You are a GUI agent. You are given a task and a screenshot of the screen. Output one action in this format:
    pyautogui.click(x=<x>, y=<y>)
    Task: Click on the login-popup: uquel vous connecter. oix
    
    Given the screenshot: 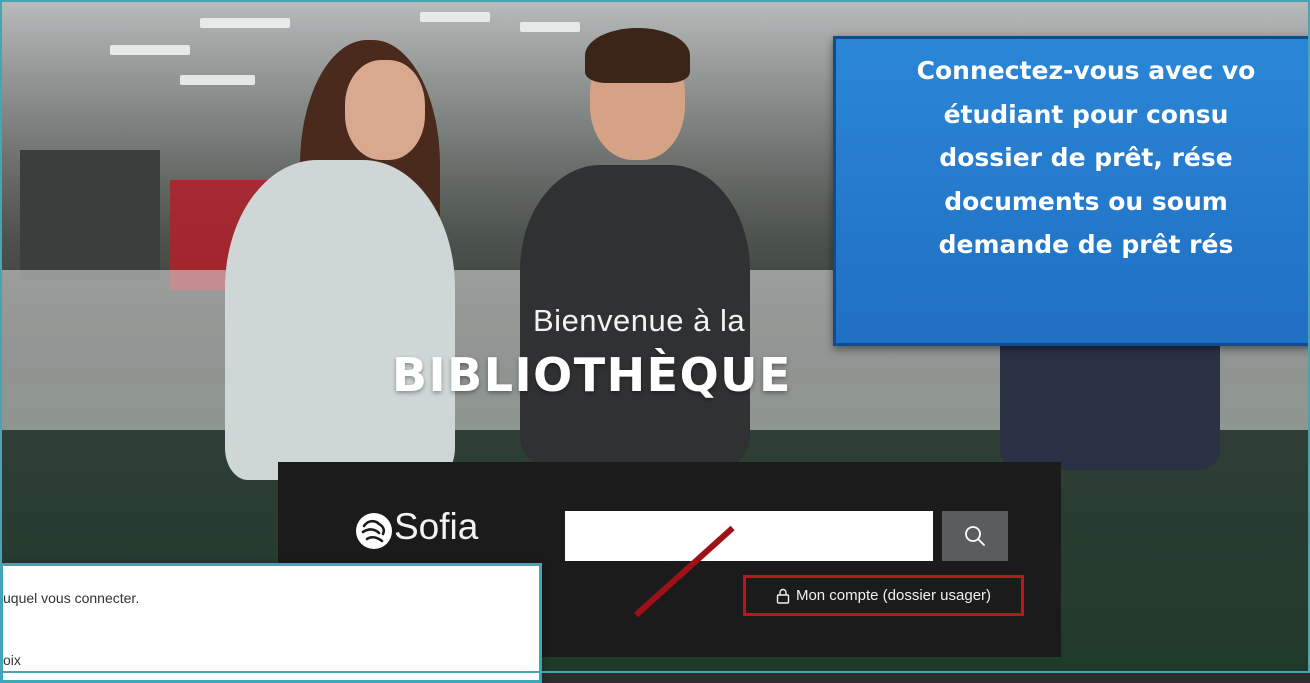 What is the action you would take?
    pyautogui.click(x=271, y=623)
    